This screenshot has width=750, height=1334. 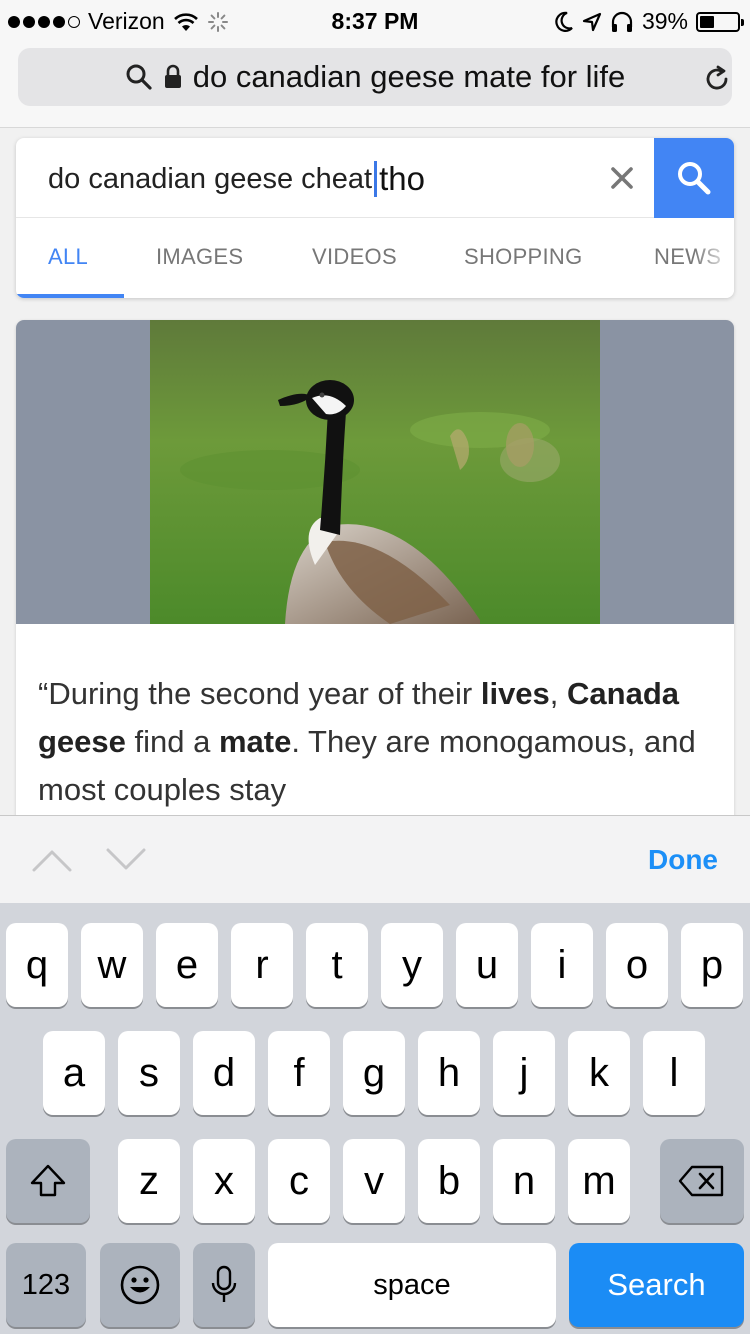 I want to click on done-button: Done, so click(x=683, y=860).